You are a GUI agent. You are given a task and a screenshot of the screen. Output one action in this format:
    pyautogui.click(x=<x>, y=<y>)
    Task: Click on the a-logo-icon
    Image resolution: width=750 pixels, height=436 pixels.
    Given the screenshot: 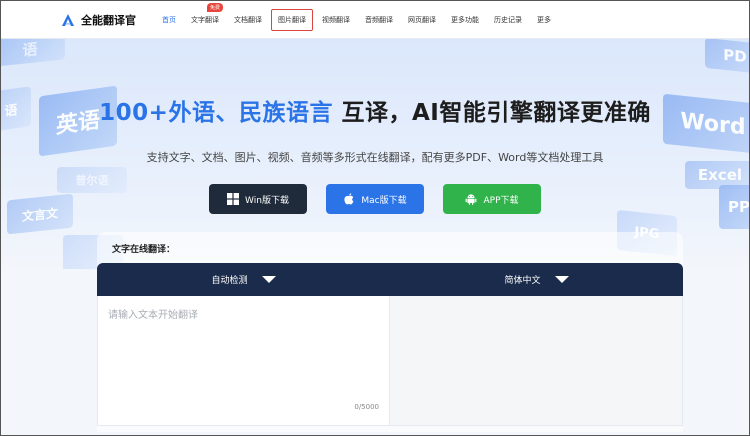 What is the action you would take?
    pyautogui.click(x=68, y=20)
    